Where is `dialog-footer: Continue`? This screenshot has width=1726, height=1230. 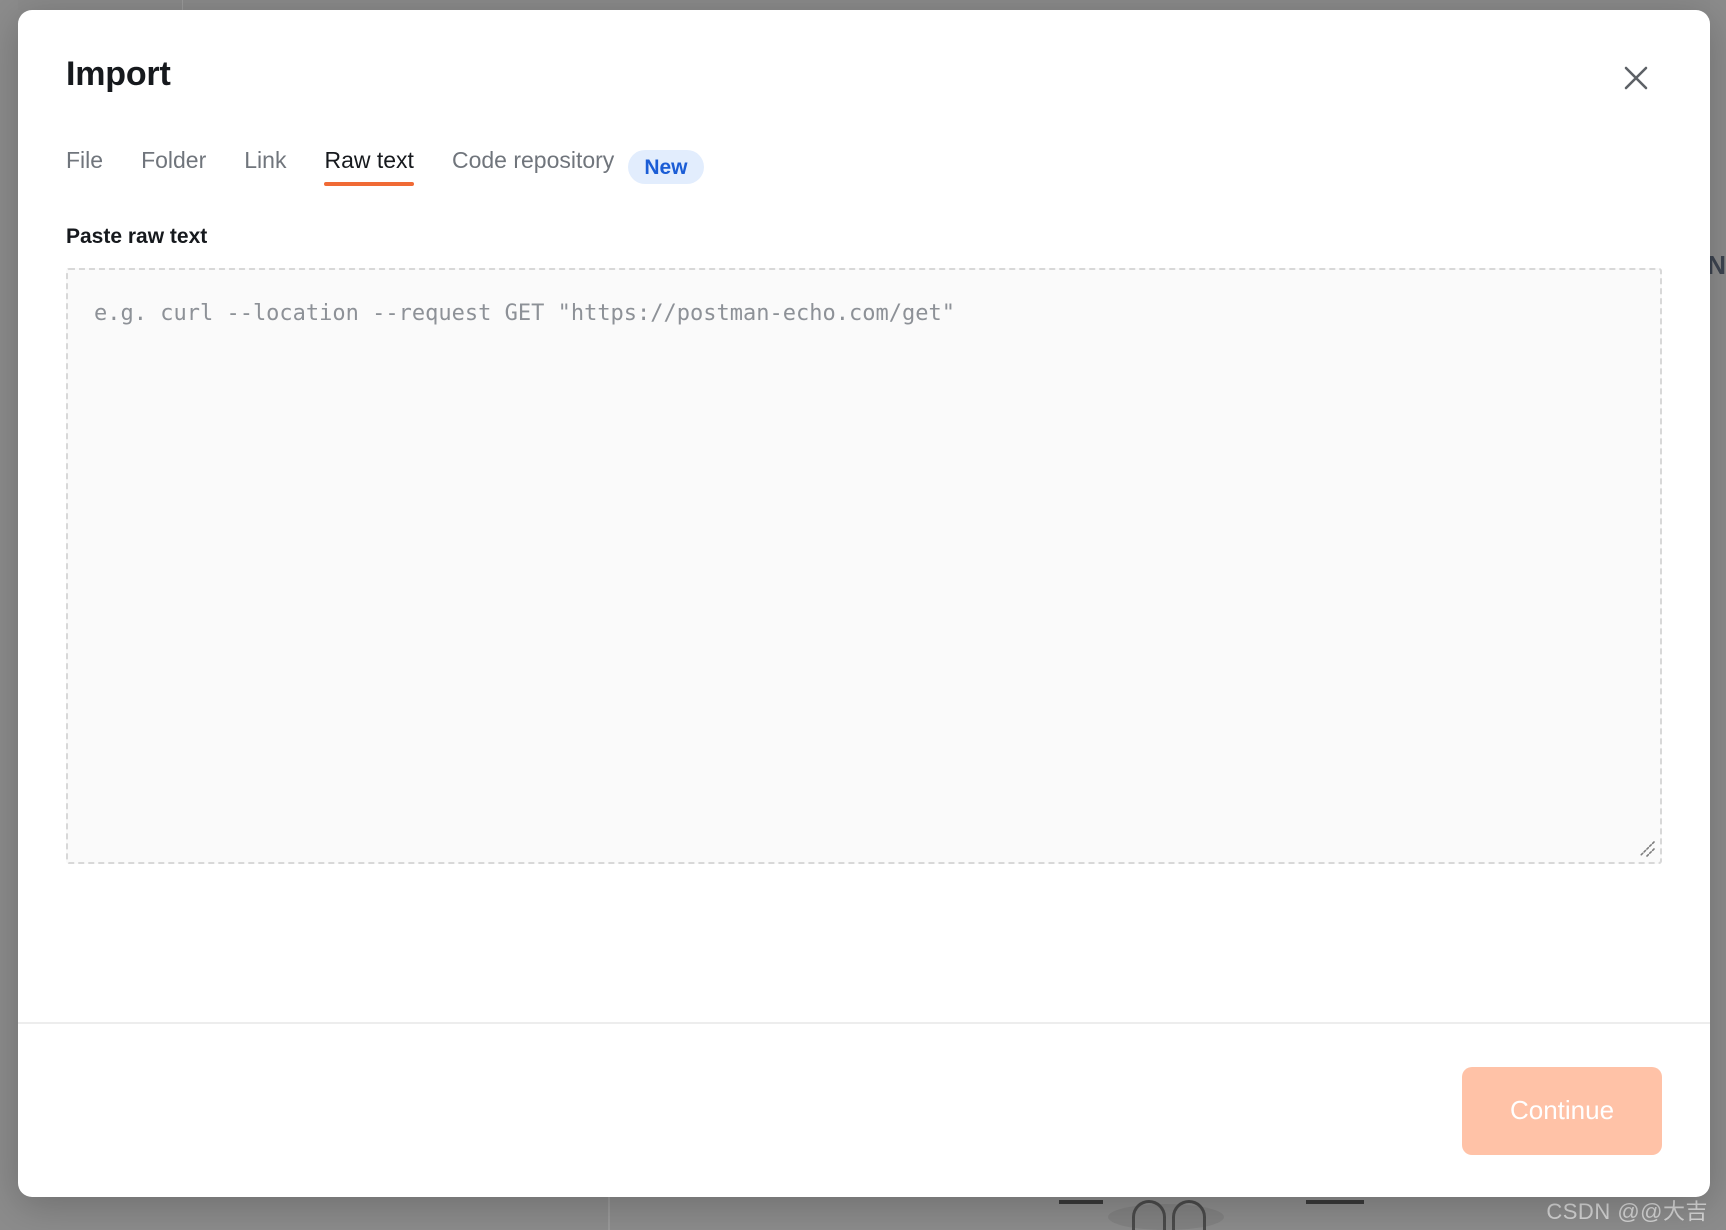
dialog-footer: Continue is located at coordinates (864, 1109).